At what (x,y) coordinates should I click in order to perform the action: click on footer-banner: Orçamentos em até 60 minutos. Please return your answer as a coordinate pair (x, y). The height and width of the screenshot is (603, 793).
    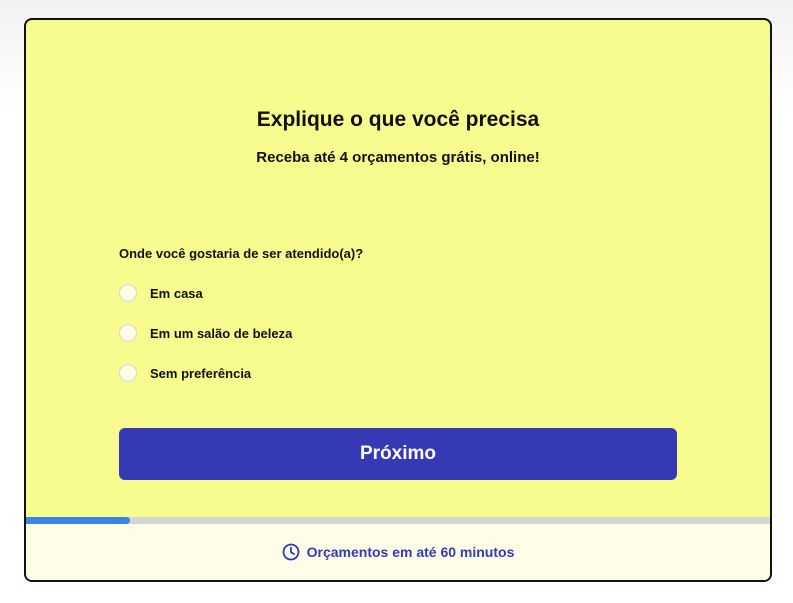
    Looking at the image, I should click on (398, 552).